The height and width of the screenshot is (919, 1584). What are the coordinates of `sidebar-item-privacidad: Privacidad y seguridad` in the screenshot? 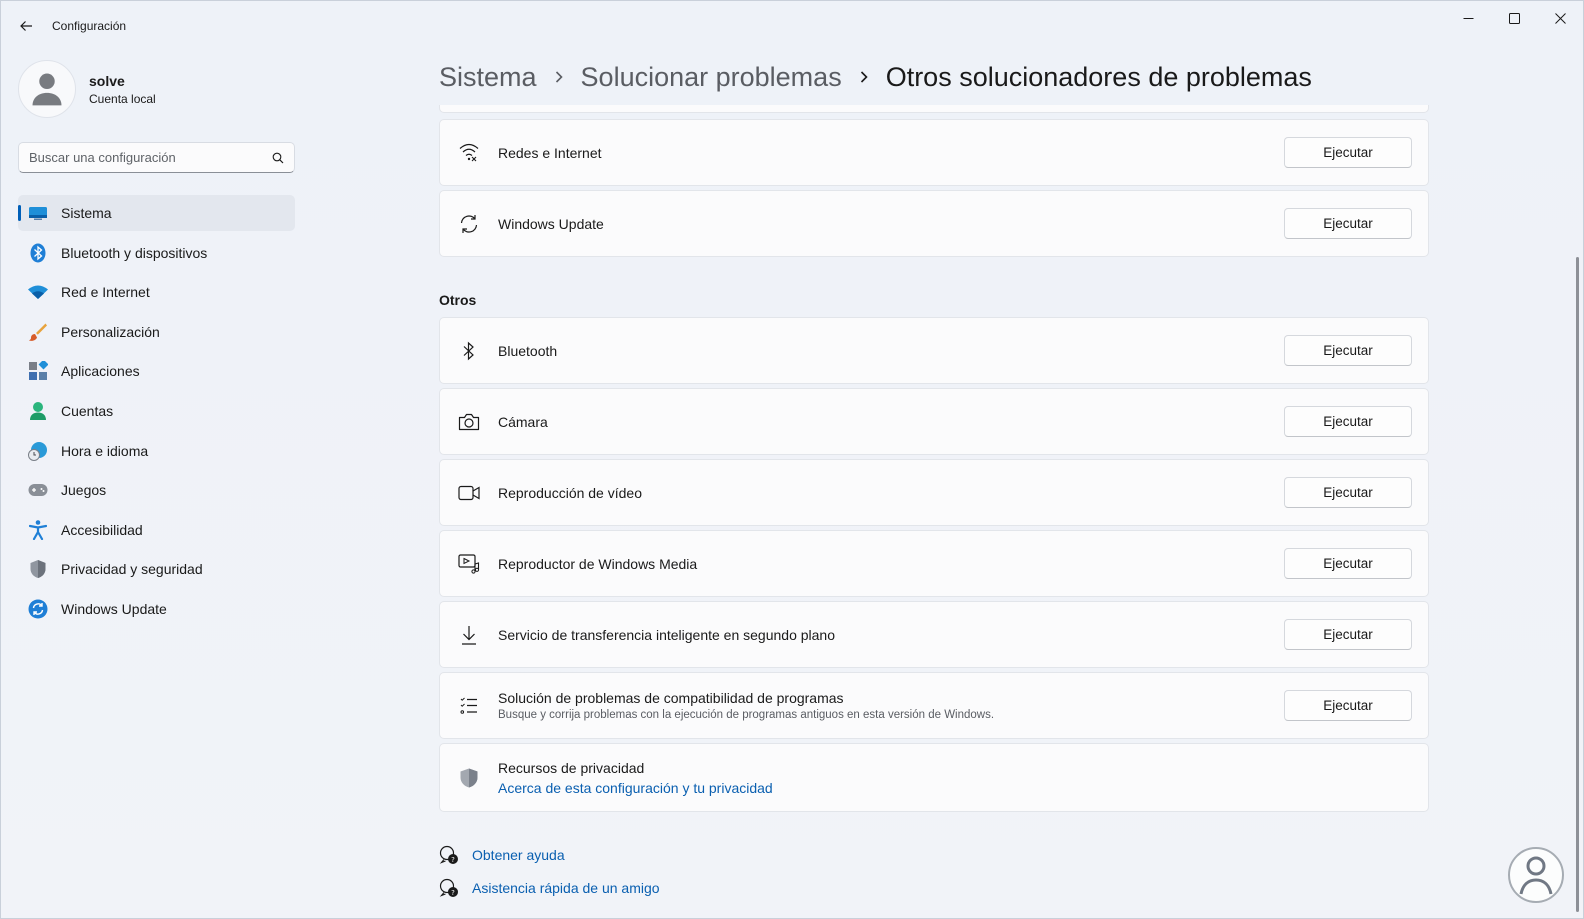 It's located at (156, 569).